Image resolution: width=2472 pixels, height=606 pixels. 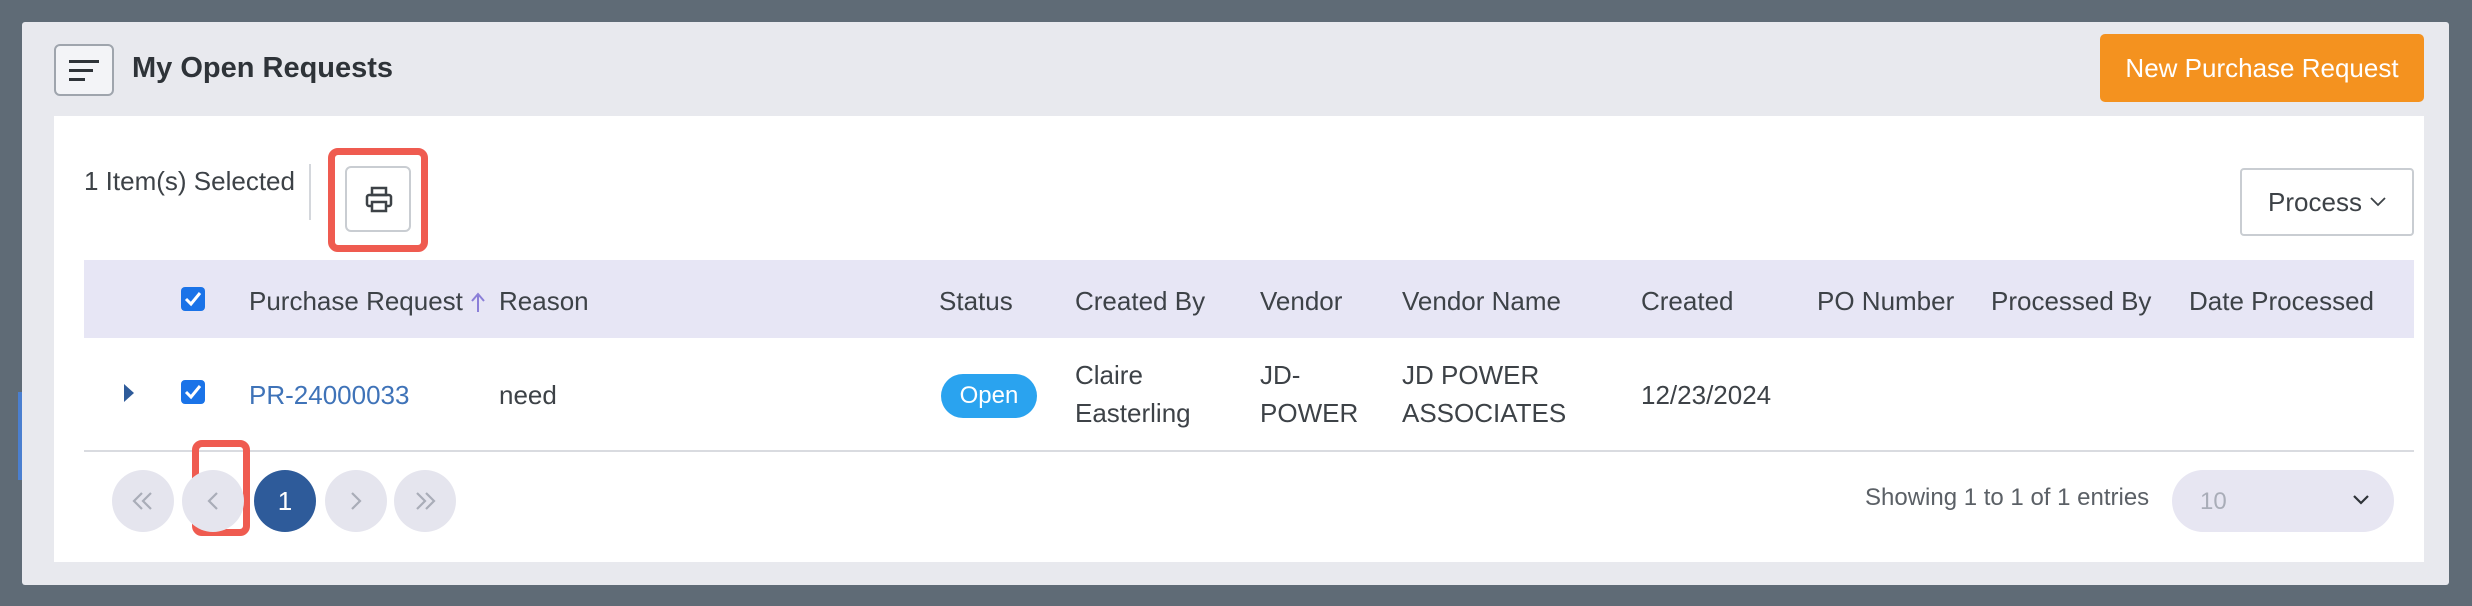 What do you see at coordinates (1687, 301) in the screenshot?
I see `column-created: Created` at bounding box center [1687, 301].